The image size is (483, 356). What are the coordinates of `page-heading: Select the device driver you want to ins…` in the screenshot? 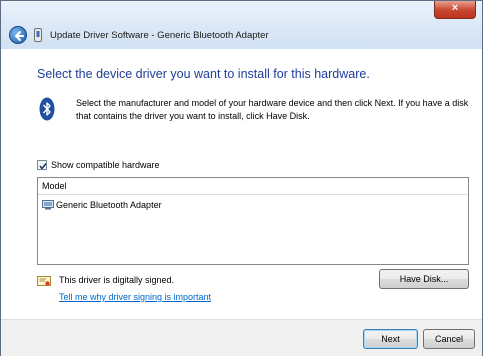 It's located at (203, 74).